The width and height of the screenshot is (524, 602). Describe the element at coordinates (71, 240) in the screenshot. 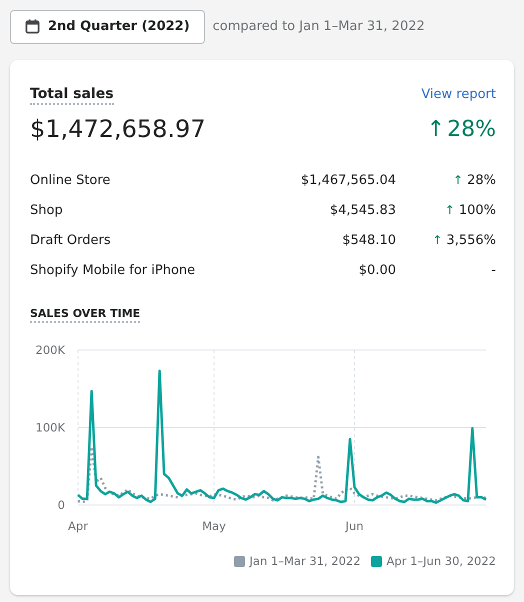

I see `channel-name: Draft Orders` at that location.